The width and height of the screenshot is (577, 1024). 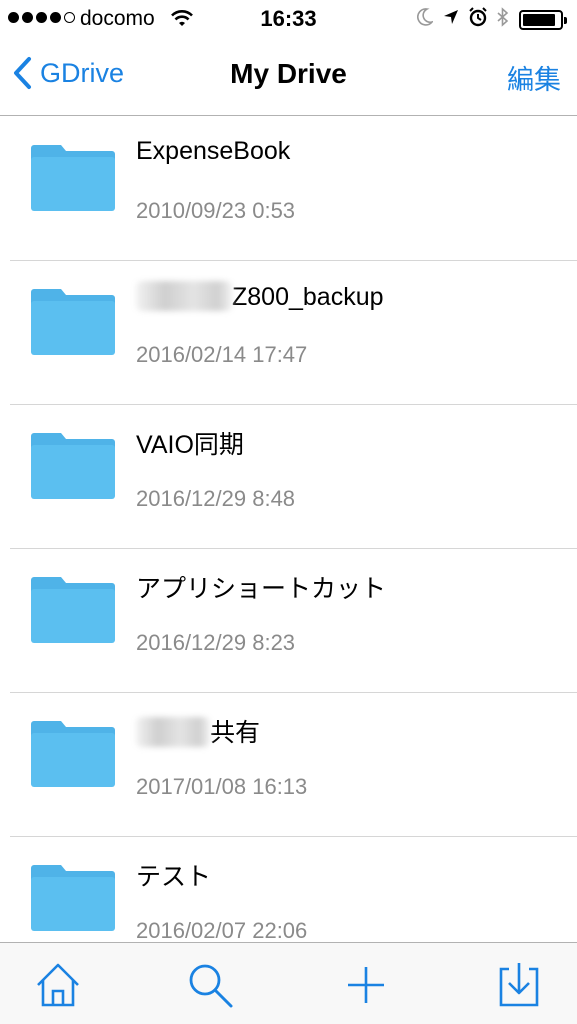 I want to click on list-item: Z800_backup 2016/02/14 17:47, so click(x=288, y=333).